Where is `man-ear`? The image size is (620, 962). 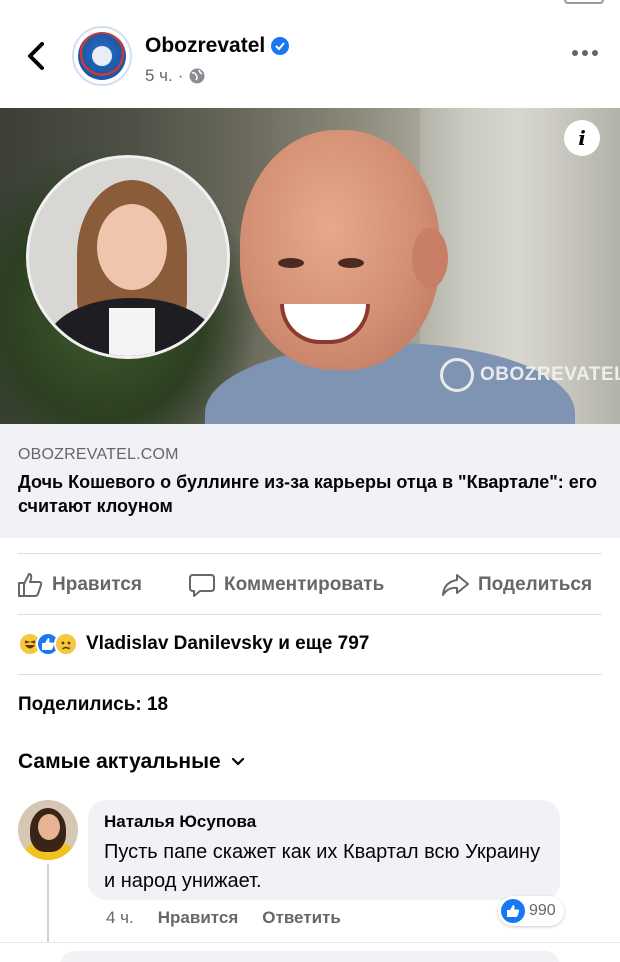
man-ear is located at coordinates (430, 258).